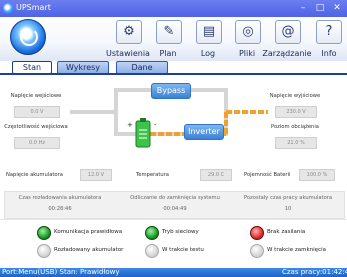 This screenshot has height=277, width=347. What do you see at coordinates (37, 112) in the screenshot?
I see `input-voltage-value: 0.0 V` at bounding box center [37, 112].